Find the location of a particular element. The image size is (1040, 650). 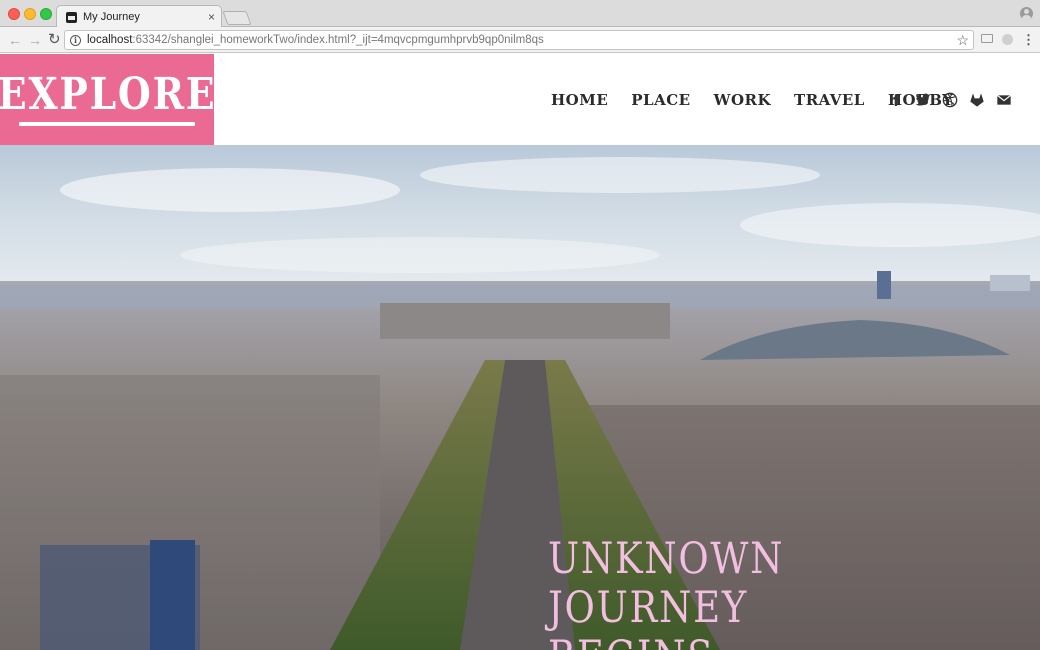

envelope-icon is located at coordinates (1004, 100).